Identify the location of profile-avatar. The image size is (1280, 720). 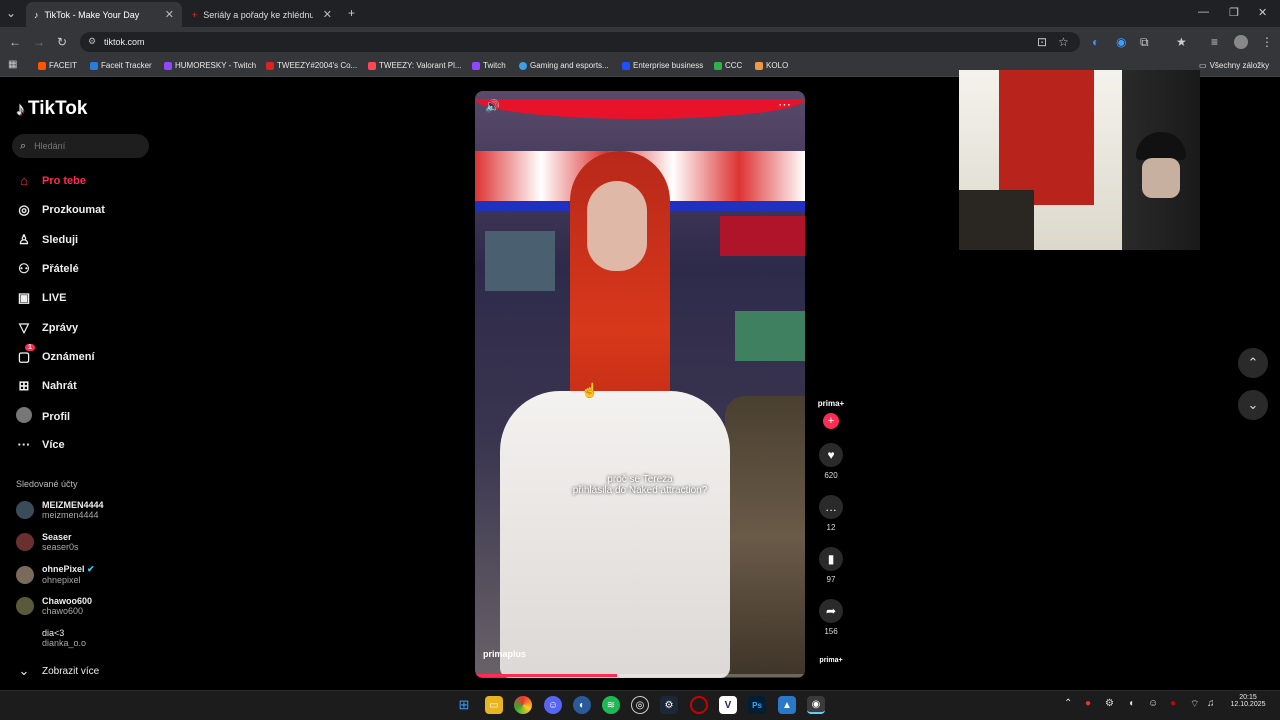
(1241, 42).